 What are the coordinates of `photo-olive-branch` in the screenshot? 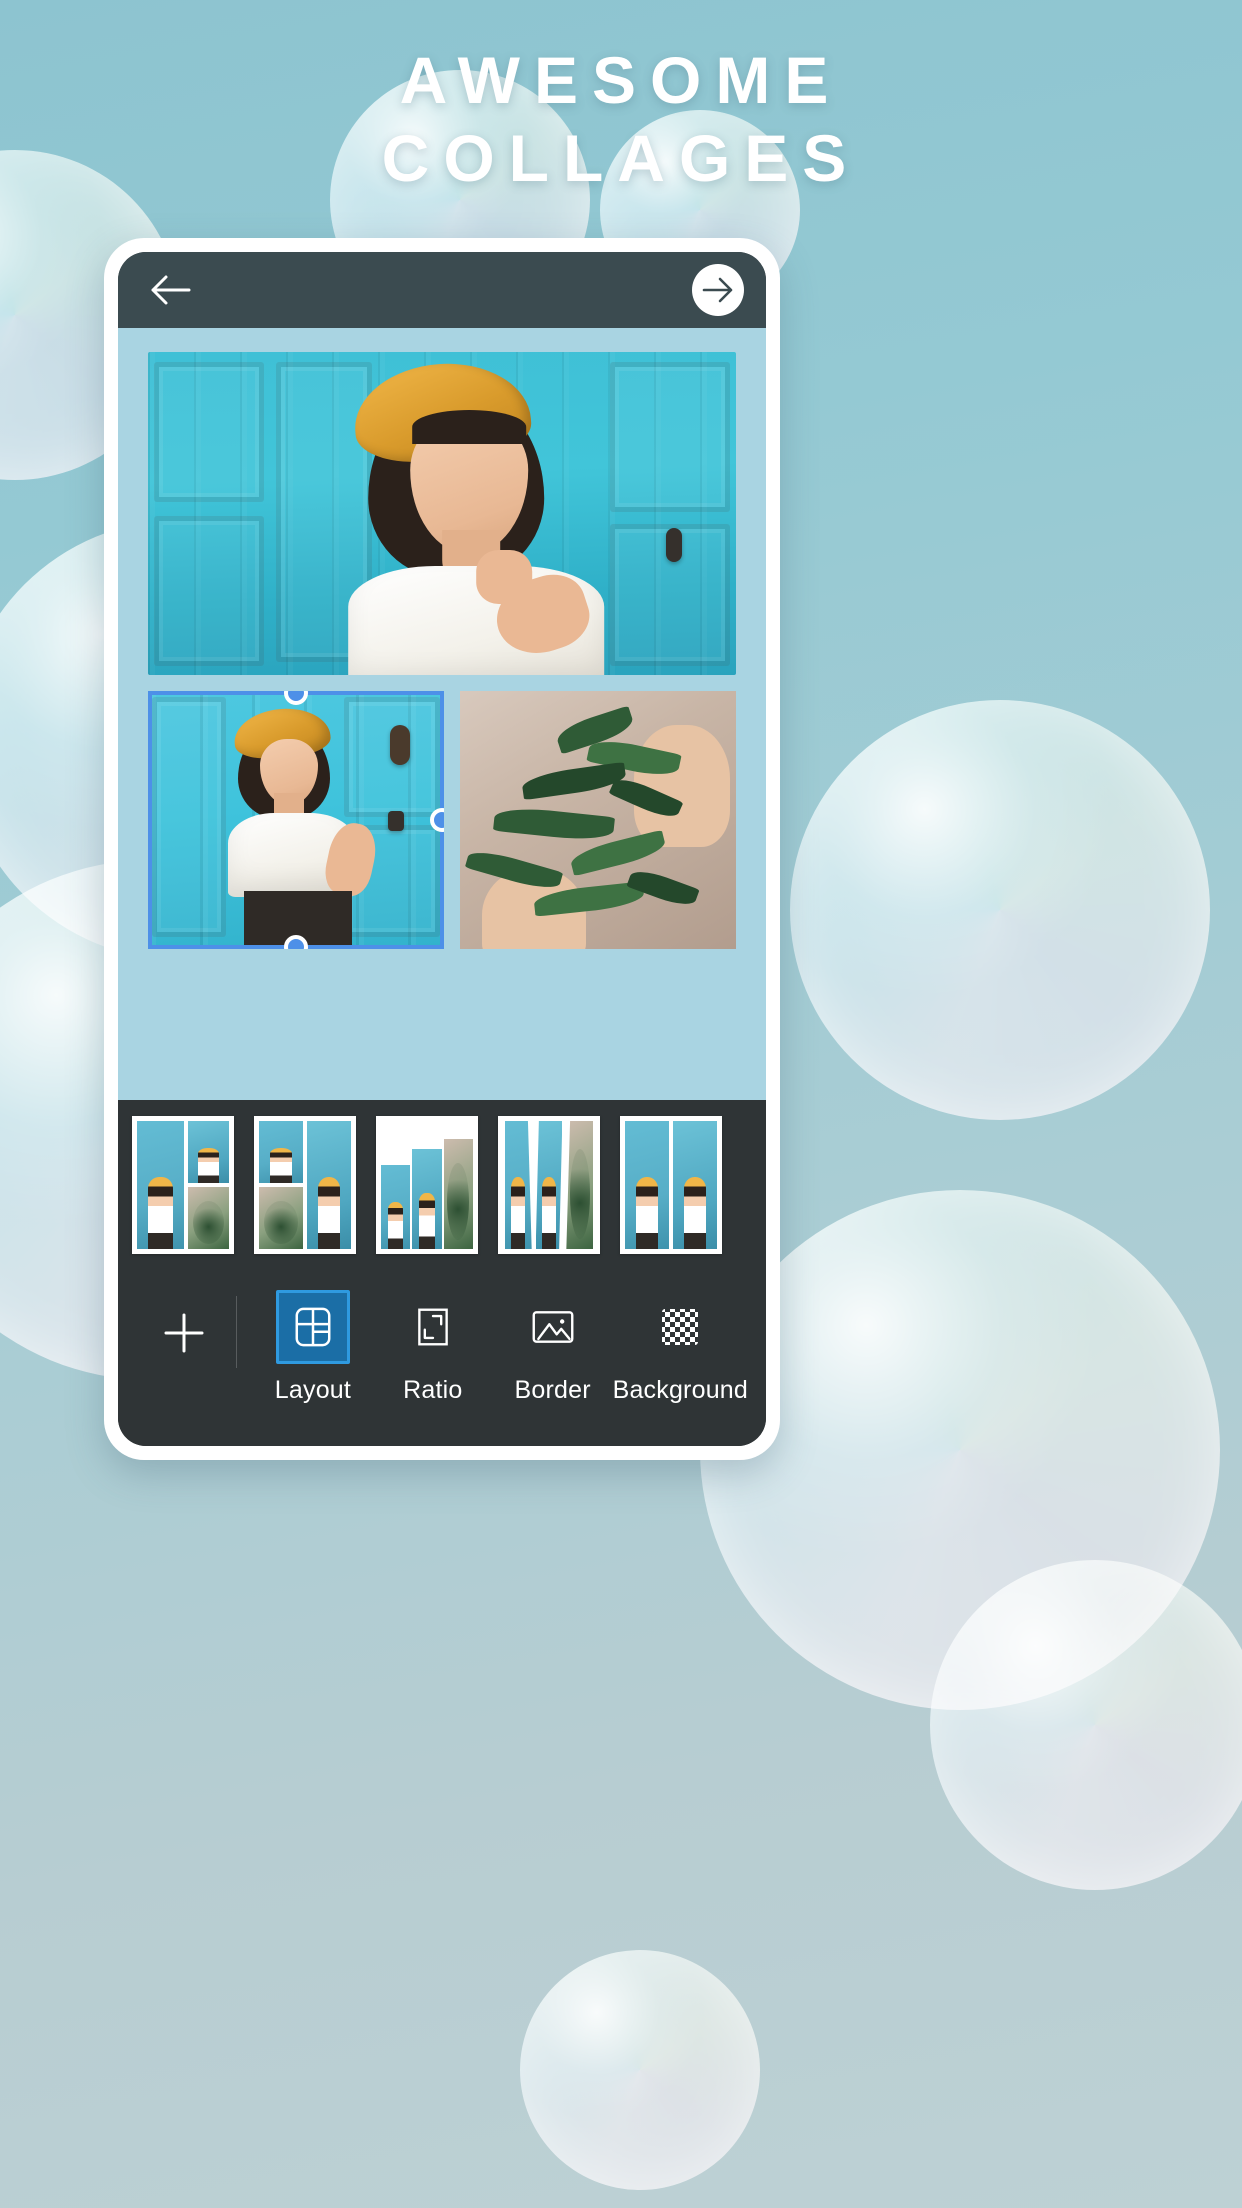 It's located at (598, 820).